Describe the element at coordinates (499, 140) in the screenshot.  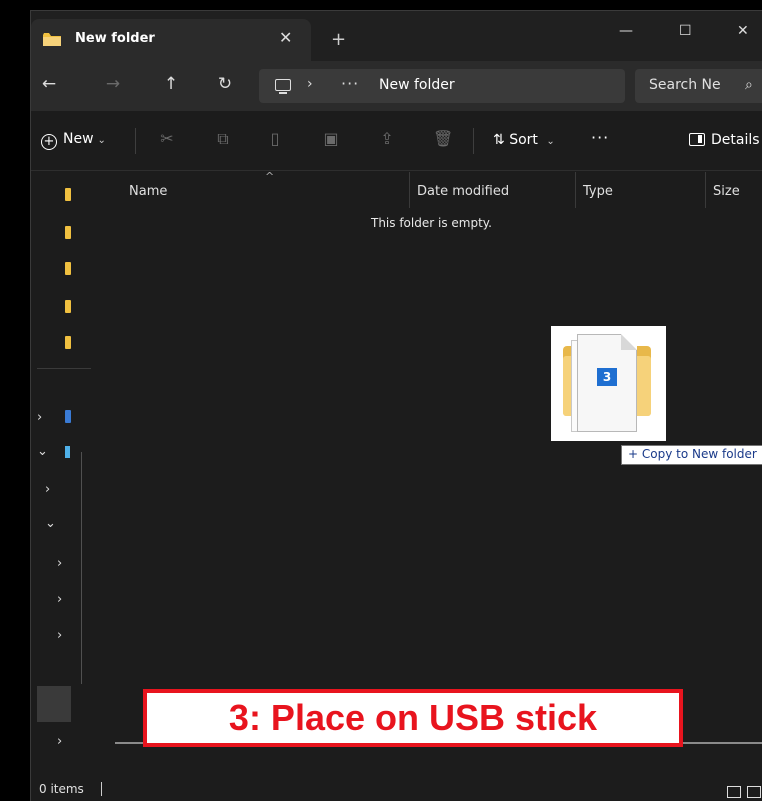
I see `sort-icon: ⇅` at that location.